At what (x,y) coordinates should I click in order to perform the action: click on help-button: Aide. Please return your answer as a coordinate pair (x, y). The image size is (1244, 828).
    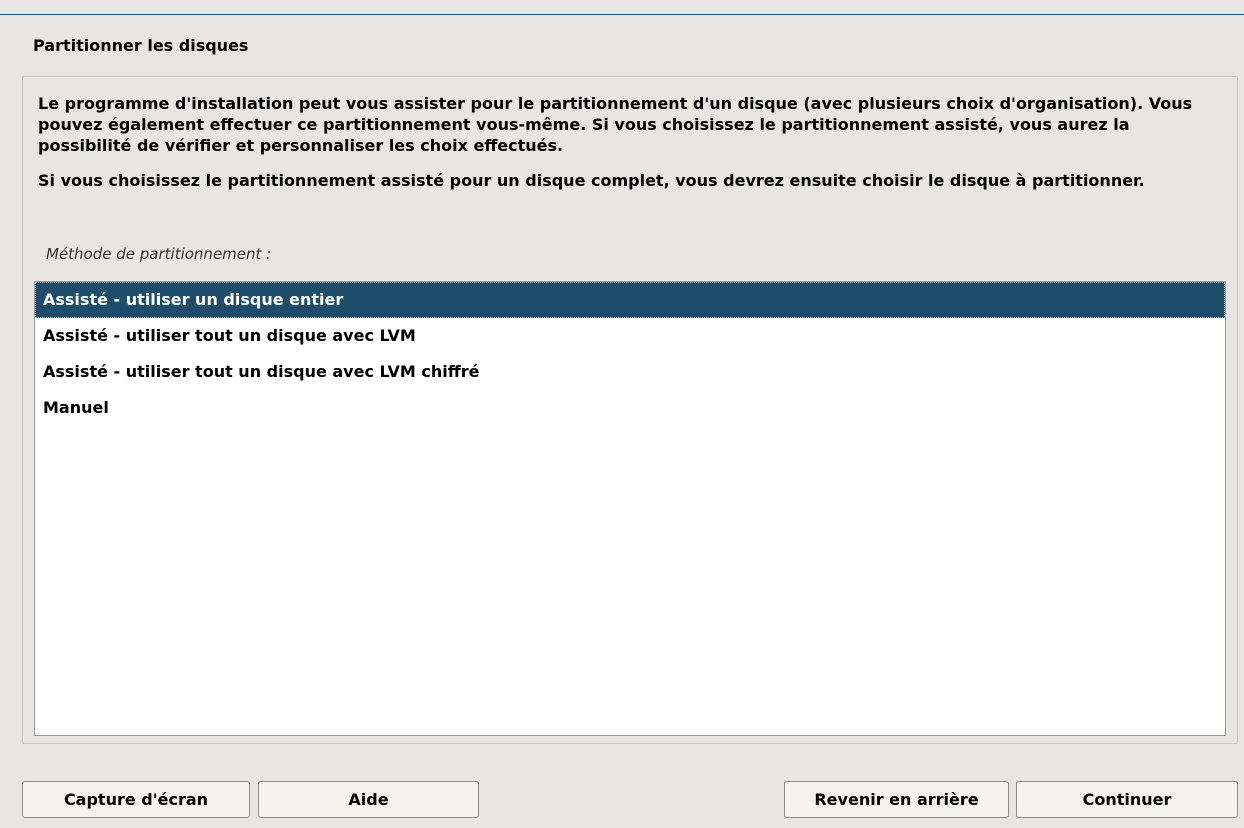
    Looking at the image, I should click on (368, 799).